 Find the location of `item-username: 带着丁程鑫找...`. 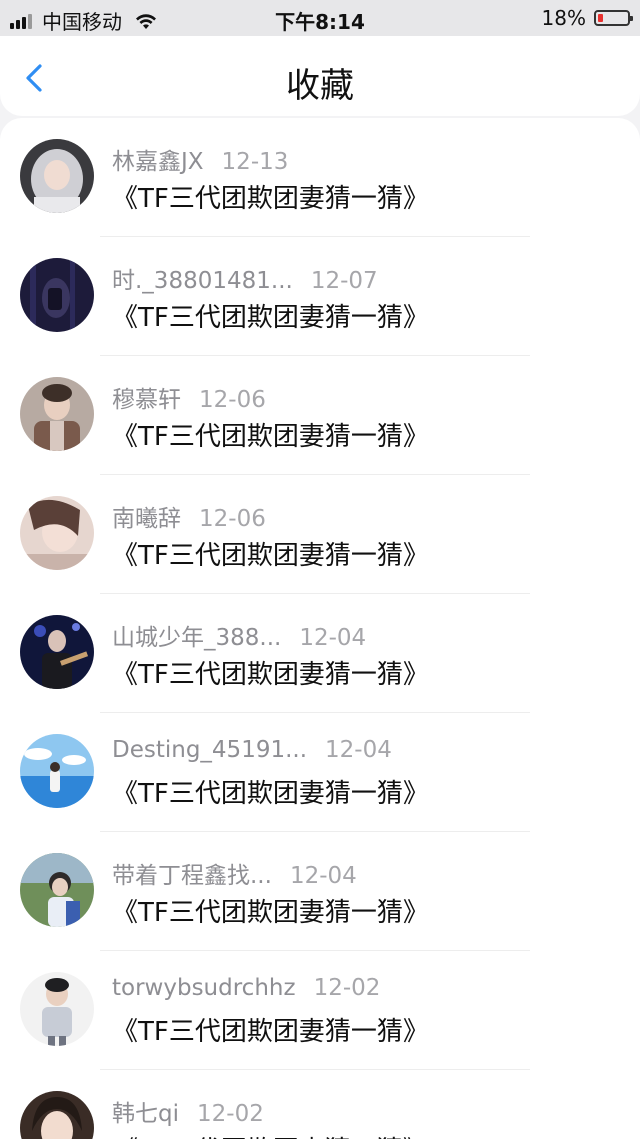

item-username: 带着丁程鑫找... is located at coordinates (192, 876).